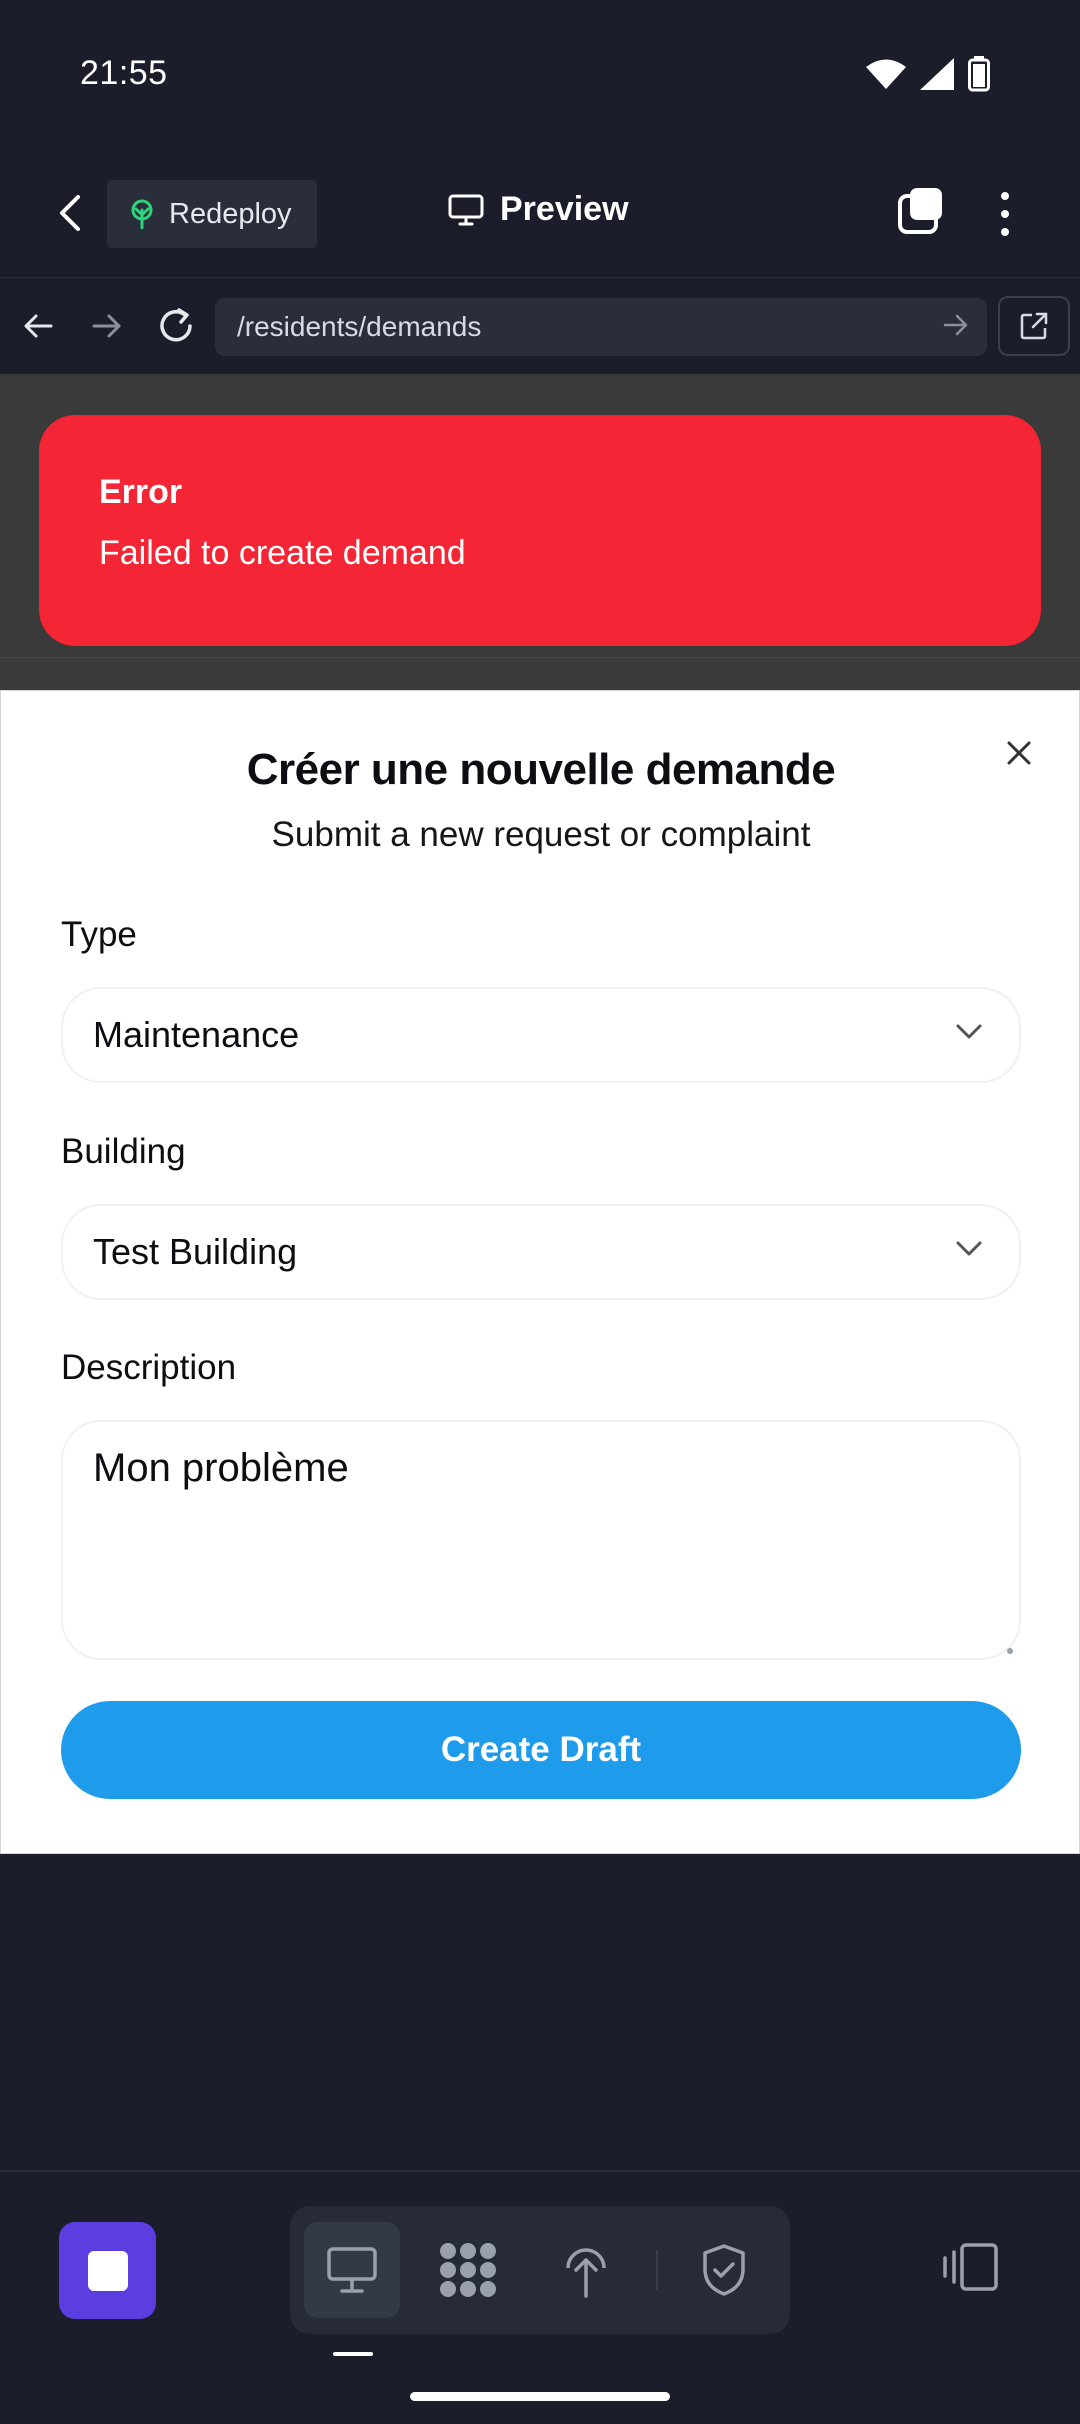  I want to click on back-button, so click(70, 213).